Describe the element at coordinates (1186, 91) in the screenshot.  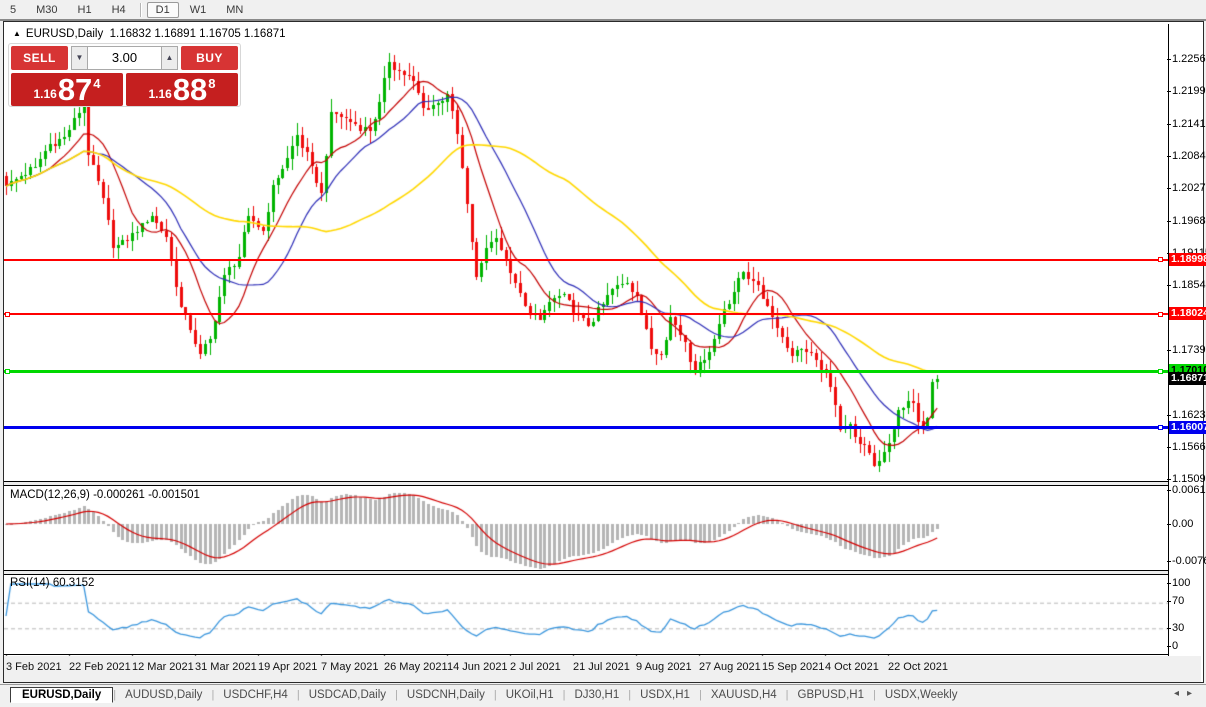
I see `price-axis-label: 1.21995` at that location.